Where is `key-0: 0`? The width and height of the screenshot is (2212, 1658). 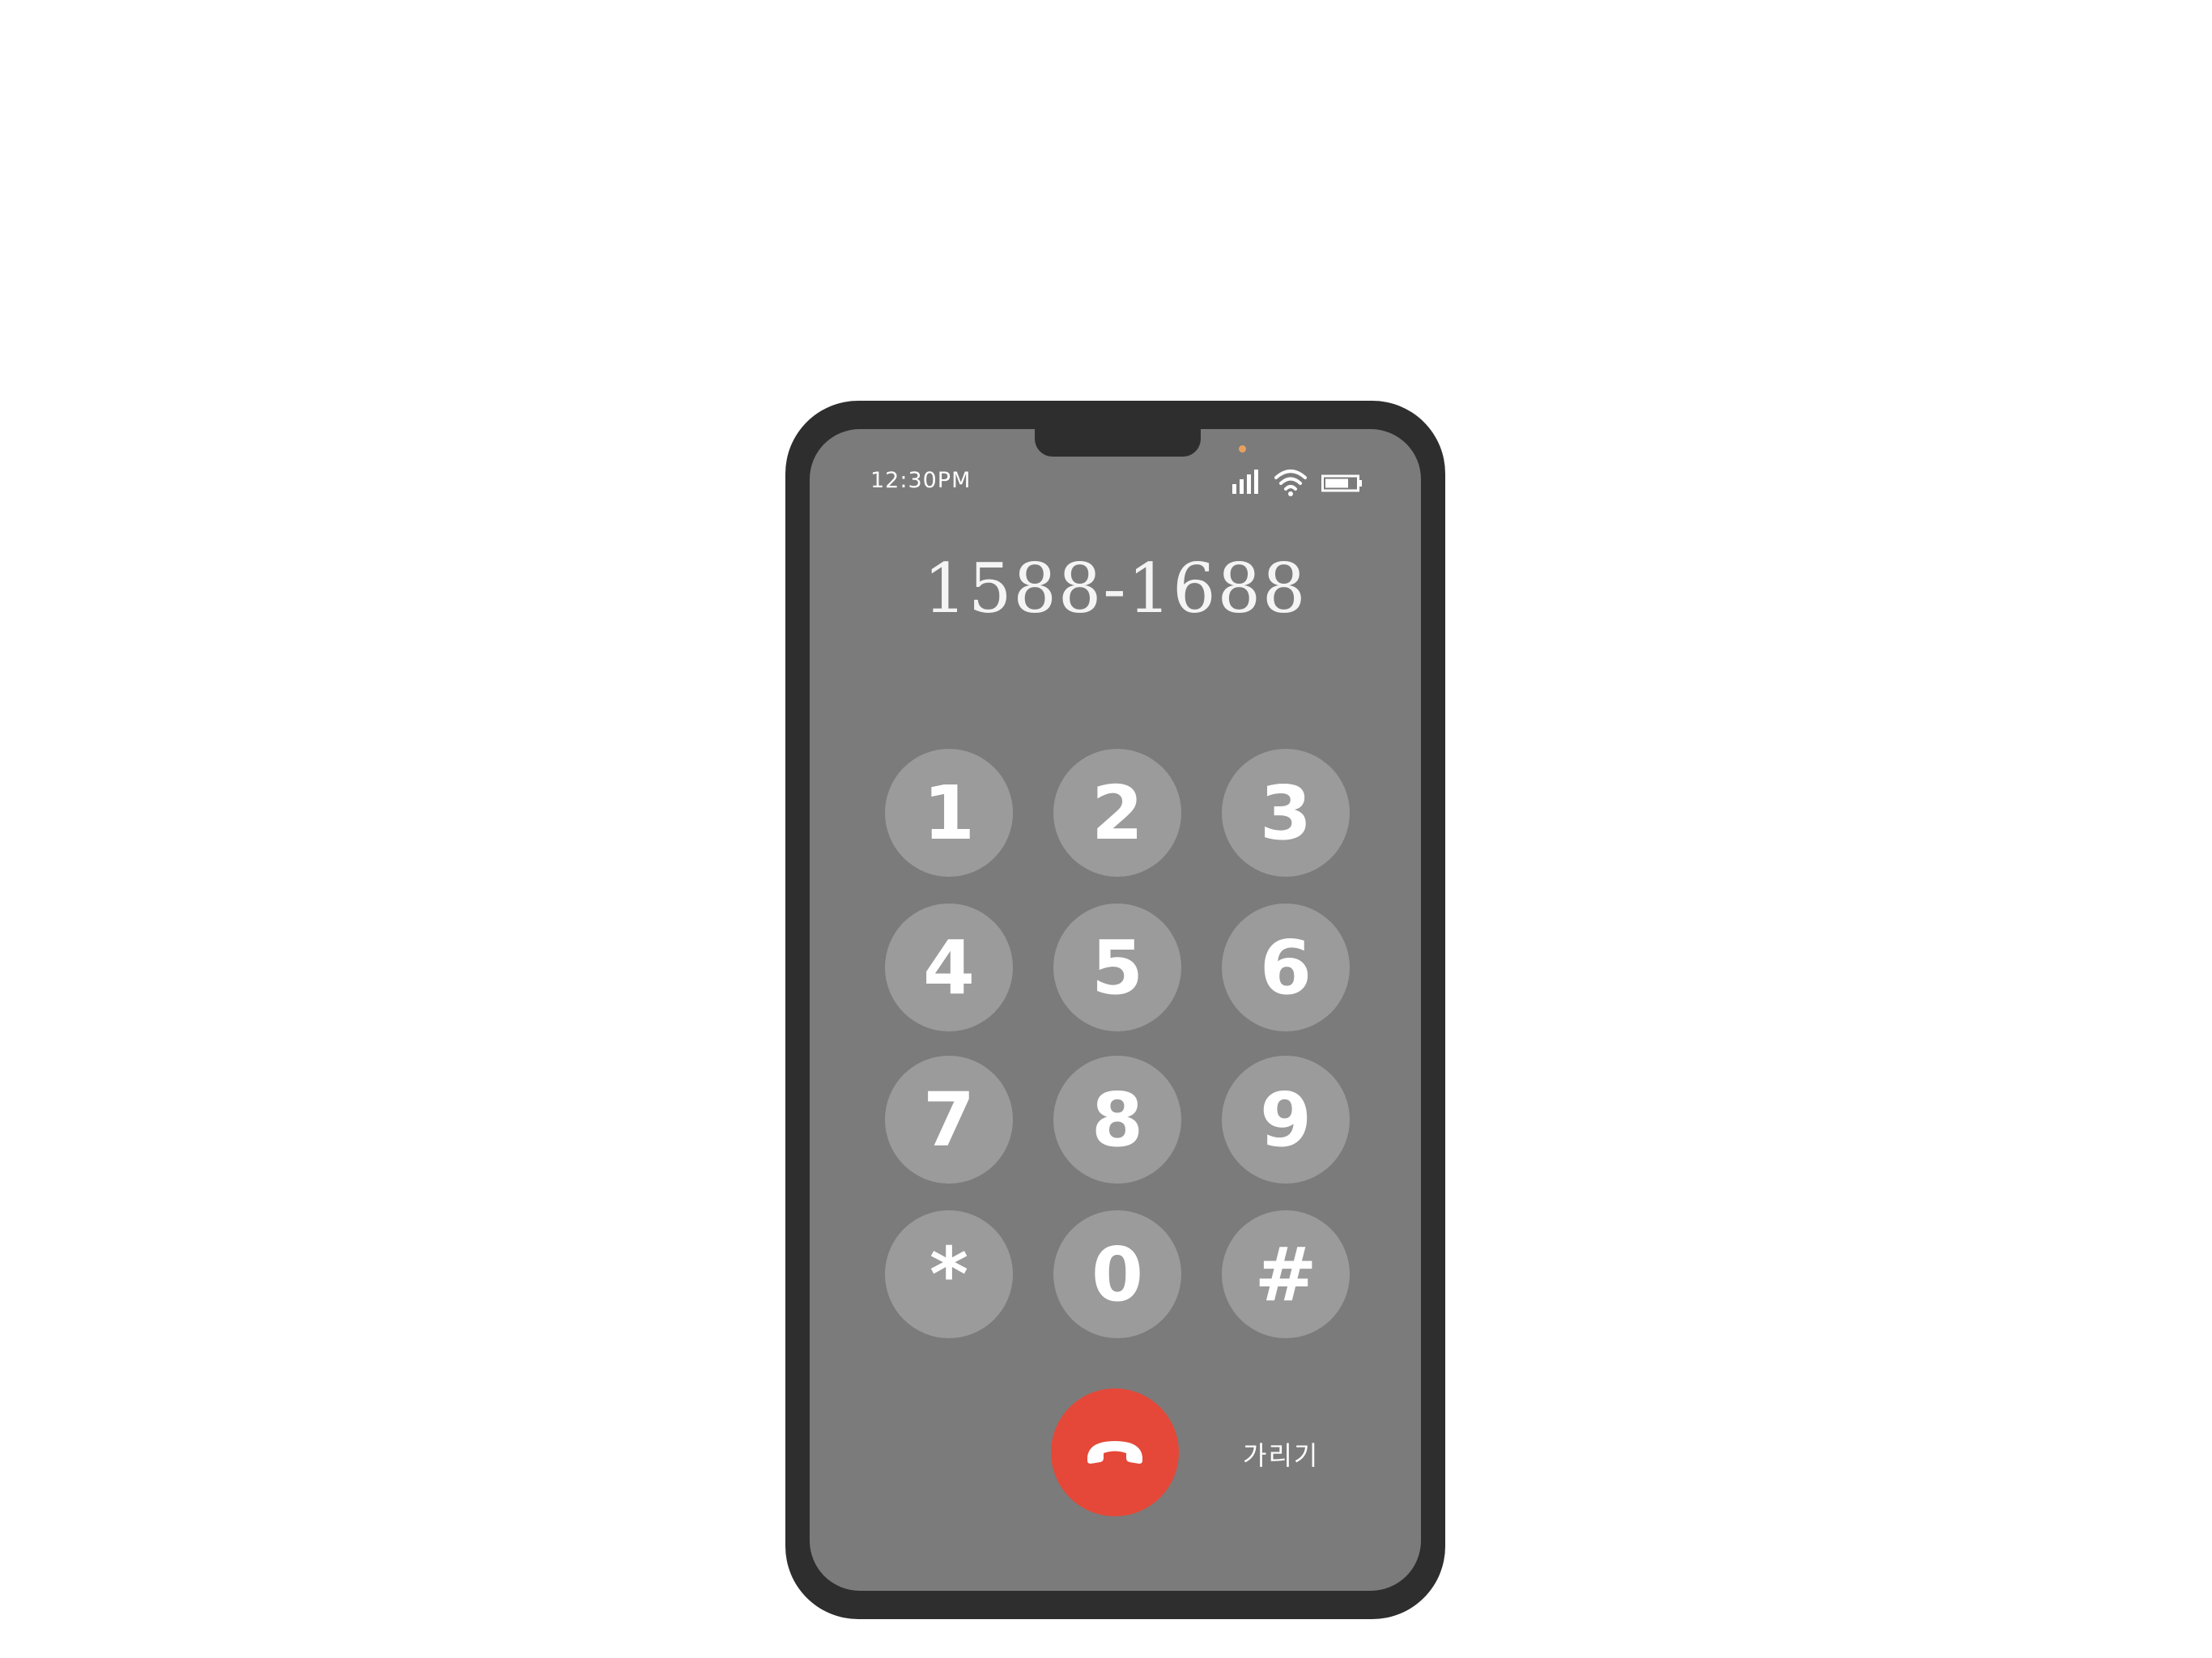 key-0: 0 is located at coordinates (1117, 1274).